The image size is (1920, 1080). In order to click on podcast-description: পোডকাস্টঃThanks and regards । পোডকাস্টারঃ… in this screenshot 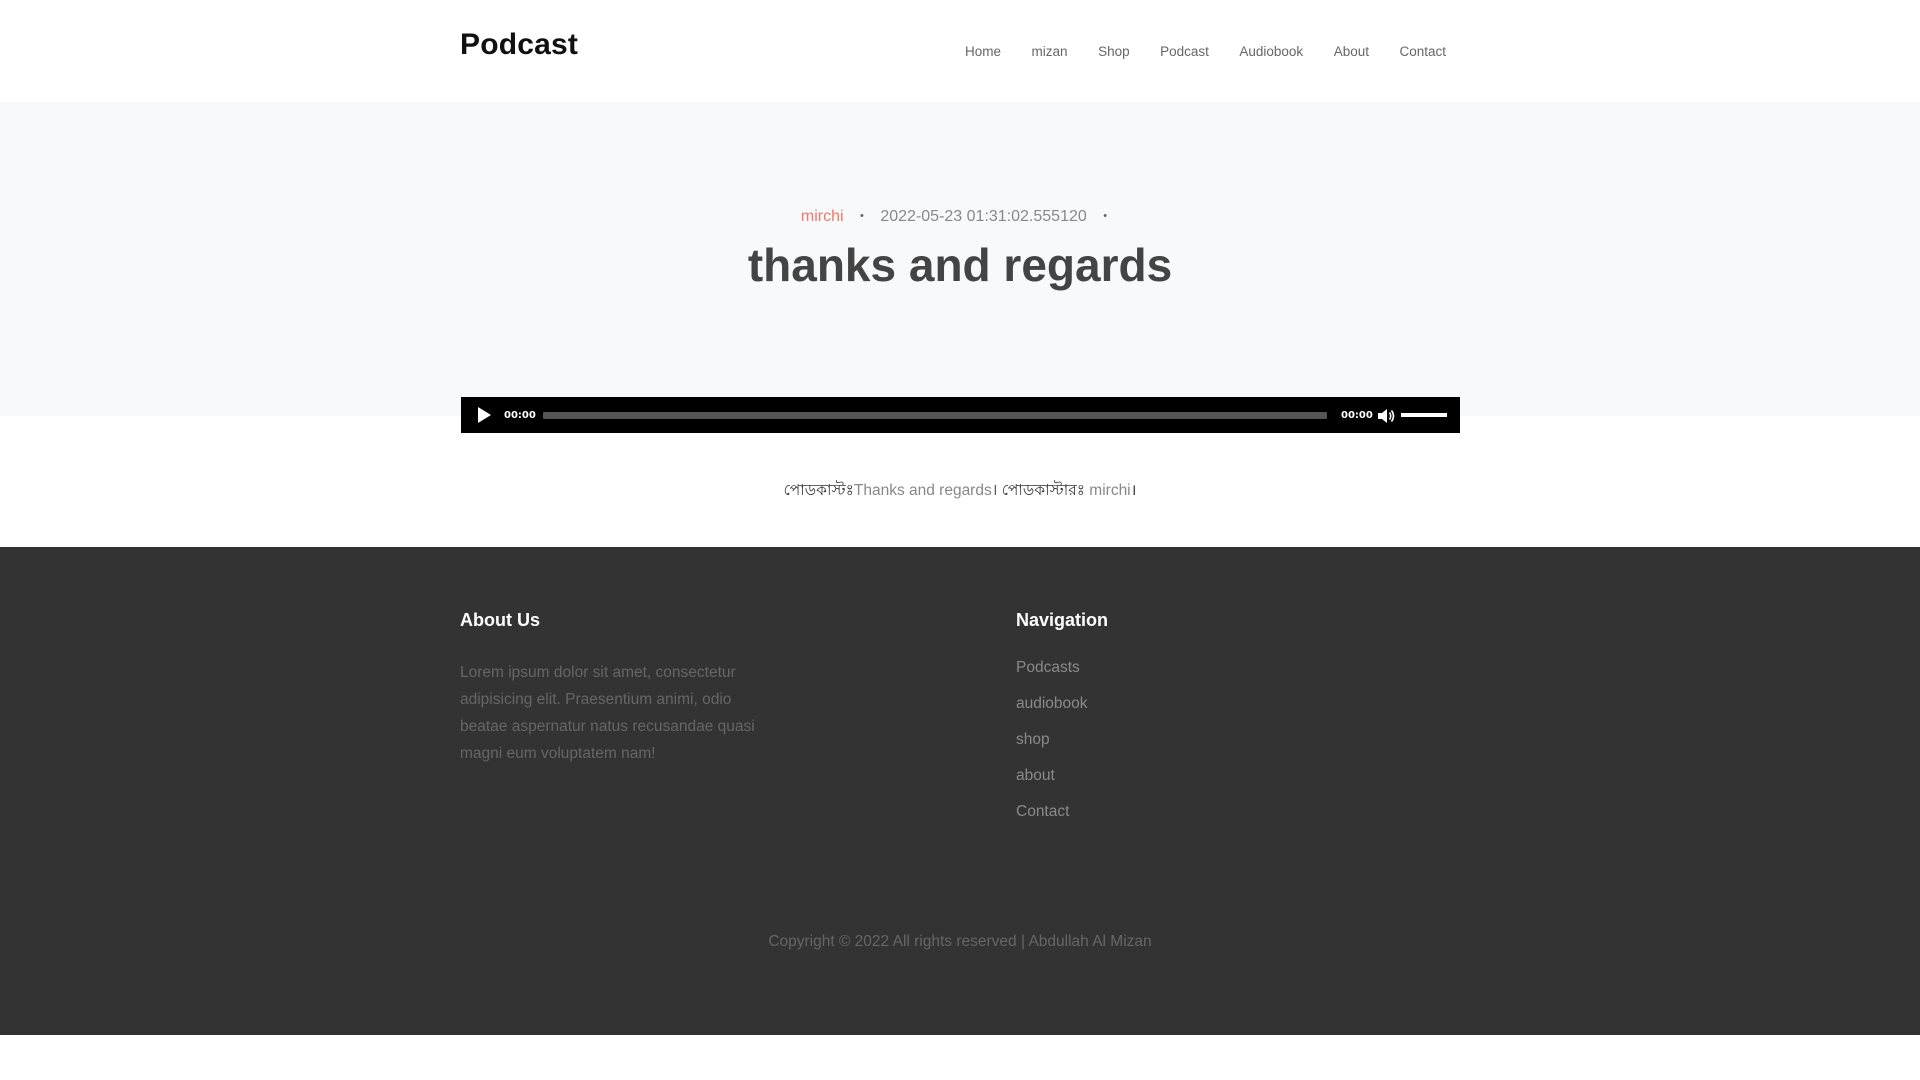, I will do `click(960, 491)`.